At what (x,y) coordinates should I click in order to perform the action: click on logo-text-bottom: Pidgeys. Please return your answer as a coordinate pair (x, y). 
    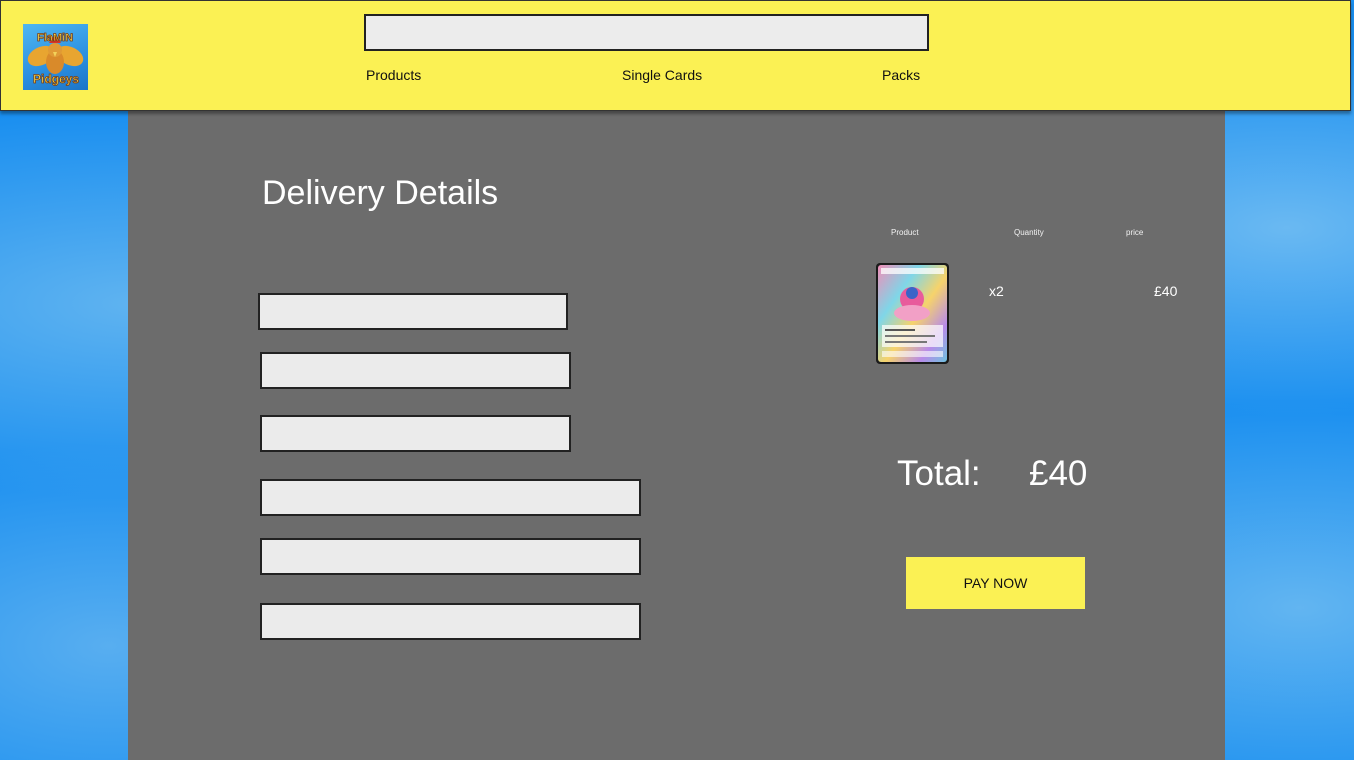
    Looking at the image, I should click on (56, 79).